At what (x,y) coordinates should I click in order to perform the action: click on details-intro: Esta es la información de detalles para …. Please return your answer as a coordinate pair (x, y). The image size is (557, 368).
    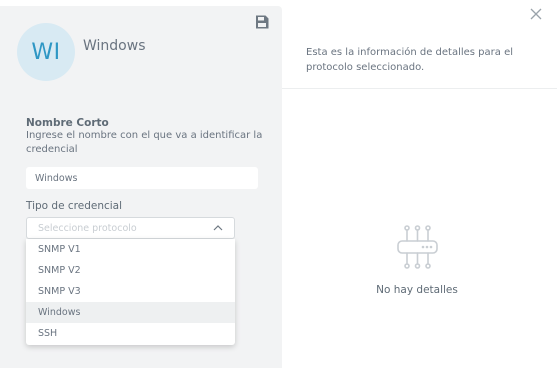
    Looking at the image, I should click on (410, 60).